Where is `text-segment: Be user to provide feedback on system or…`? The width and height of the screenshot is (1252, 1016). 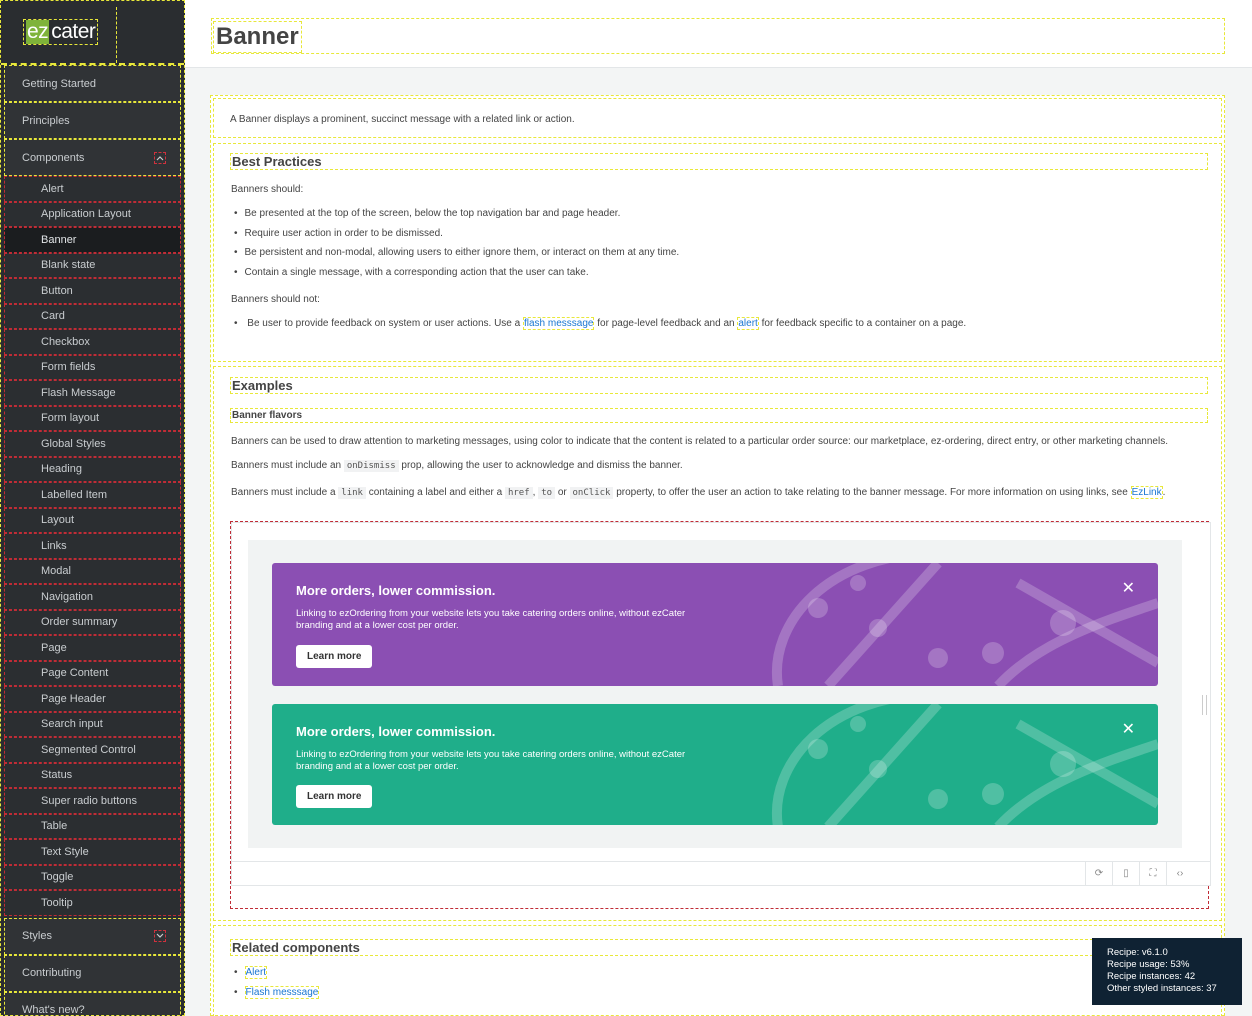
text-segment: Be user to provide feedback on system or… is located at coordinates (385, 323).